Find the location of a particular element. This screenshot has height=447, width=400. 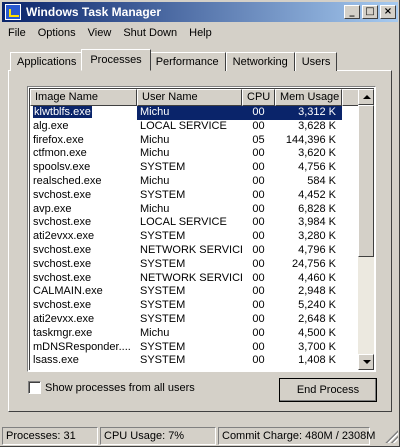

menu-view: View is located at coordinates (100, 33).